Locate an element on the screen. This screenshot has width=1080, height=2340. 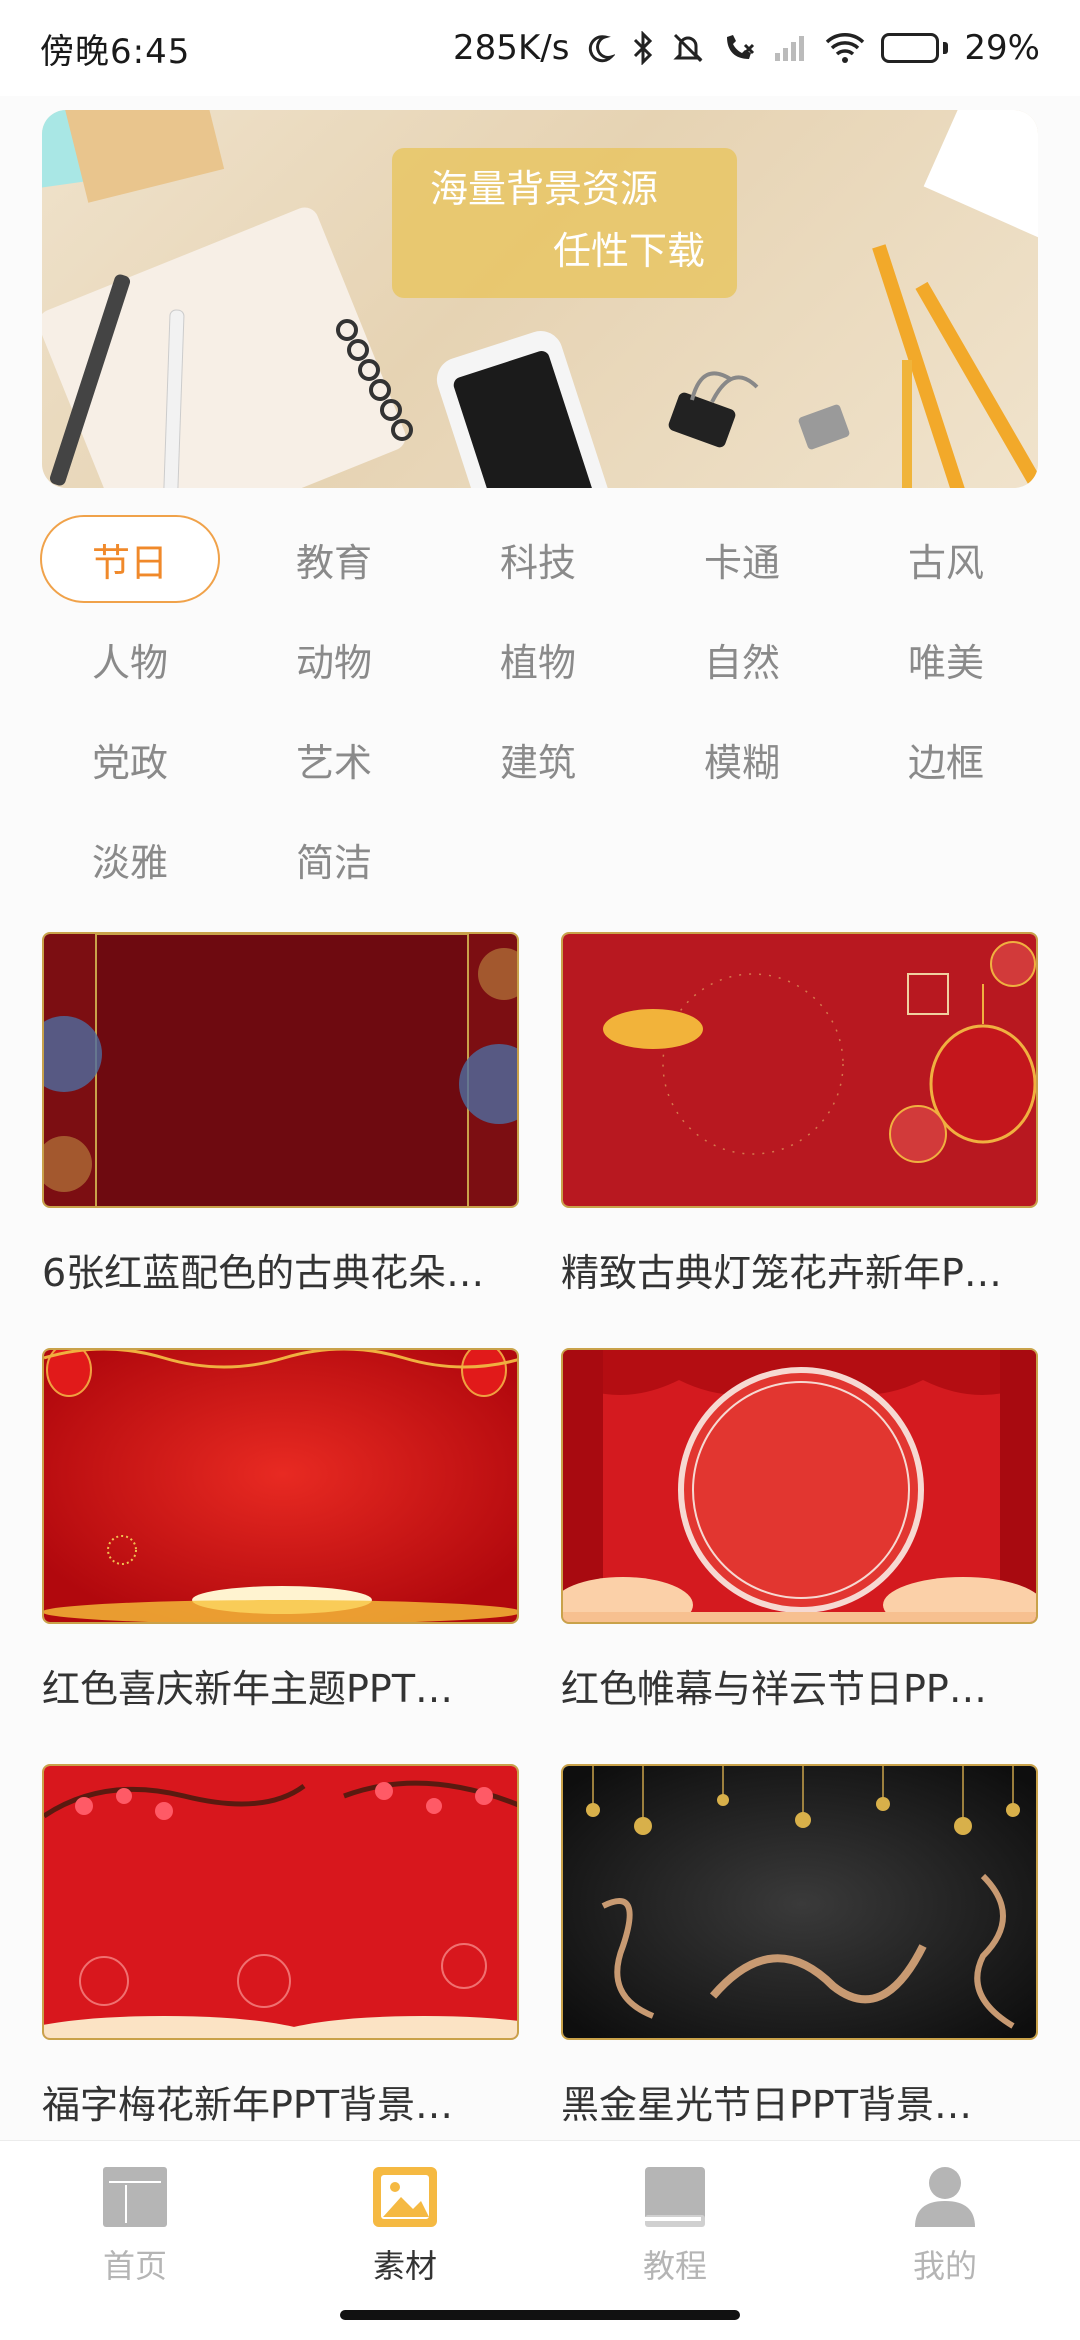
mute-bell-icon is located at coordinates (688, 48).